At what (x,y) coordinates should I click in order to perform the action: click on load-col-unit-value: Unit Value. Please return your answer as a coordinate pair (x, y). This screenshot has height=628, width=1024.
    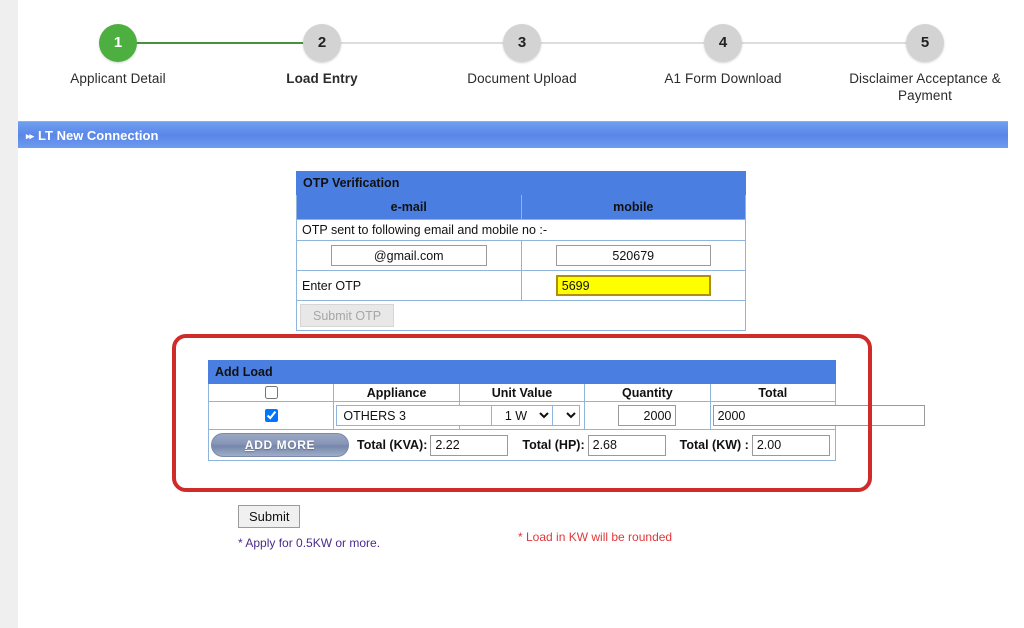
    Looking at the image, I should click on (522, 392).